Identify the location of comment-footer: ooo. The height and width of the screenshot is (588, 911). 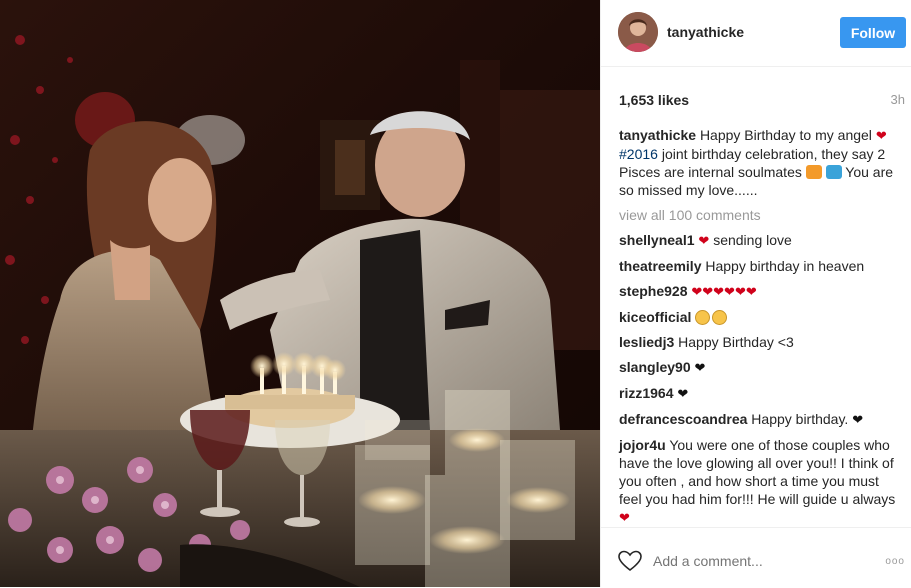
(756, 557).